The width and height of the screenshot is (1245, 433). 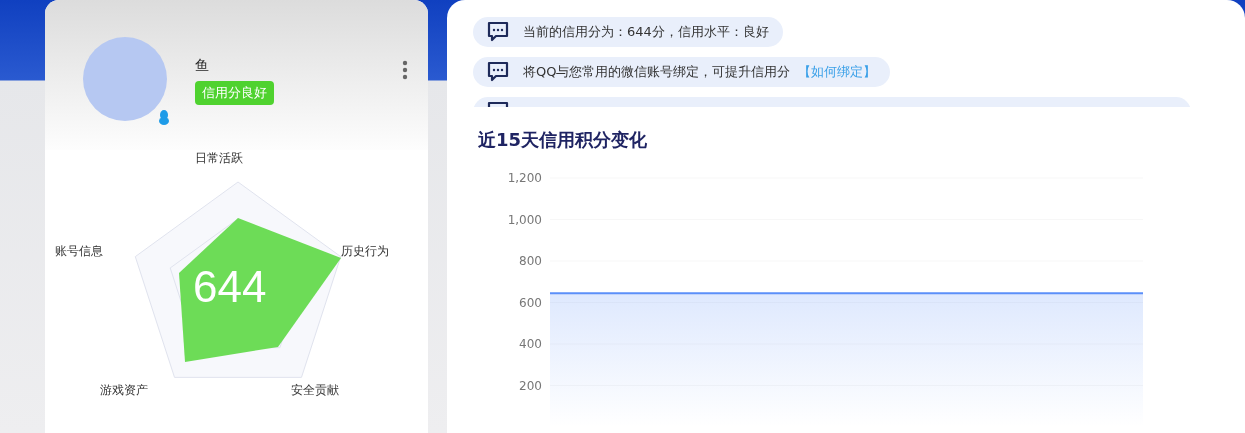 I want to click on radar-axis-label: 账号信息, so click(x=79, y=251).